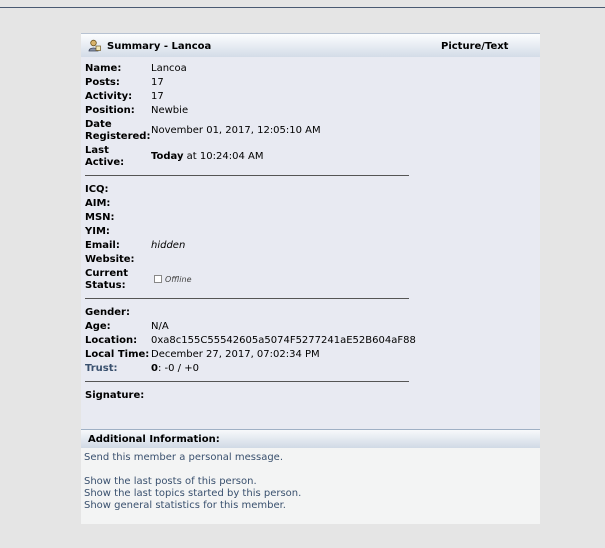  What do you see at coordinates (475, 46) in the screenshot?
I see `picture-text-label: Picture/Text` at bounding box center [475, 46].